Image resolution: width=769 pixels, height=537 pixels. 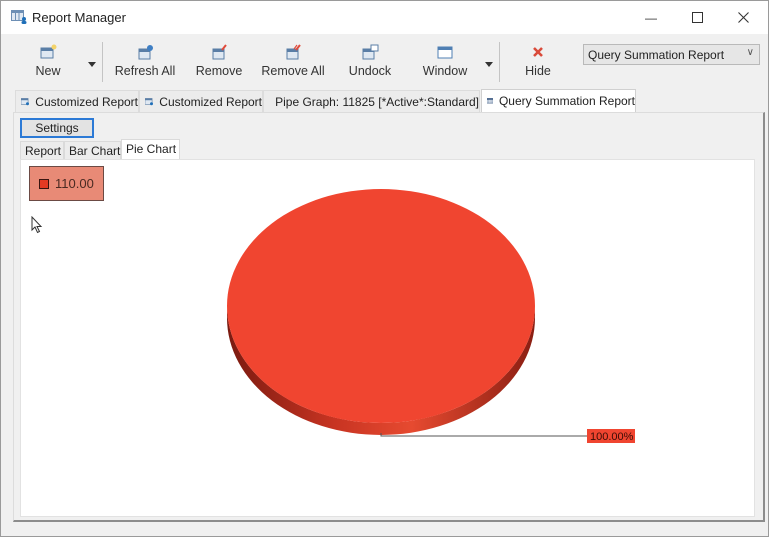 What do you see at coordinates (42, 150) in the screenshot?
I see `tab-report: Report` at bounding box center [42, 150].